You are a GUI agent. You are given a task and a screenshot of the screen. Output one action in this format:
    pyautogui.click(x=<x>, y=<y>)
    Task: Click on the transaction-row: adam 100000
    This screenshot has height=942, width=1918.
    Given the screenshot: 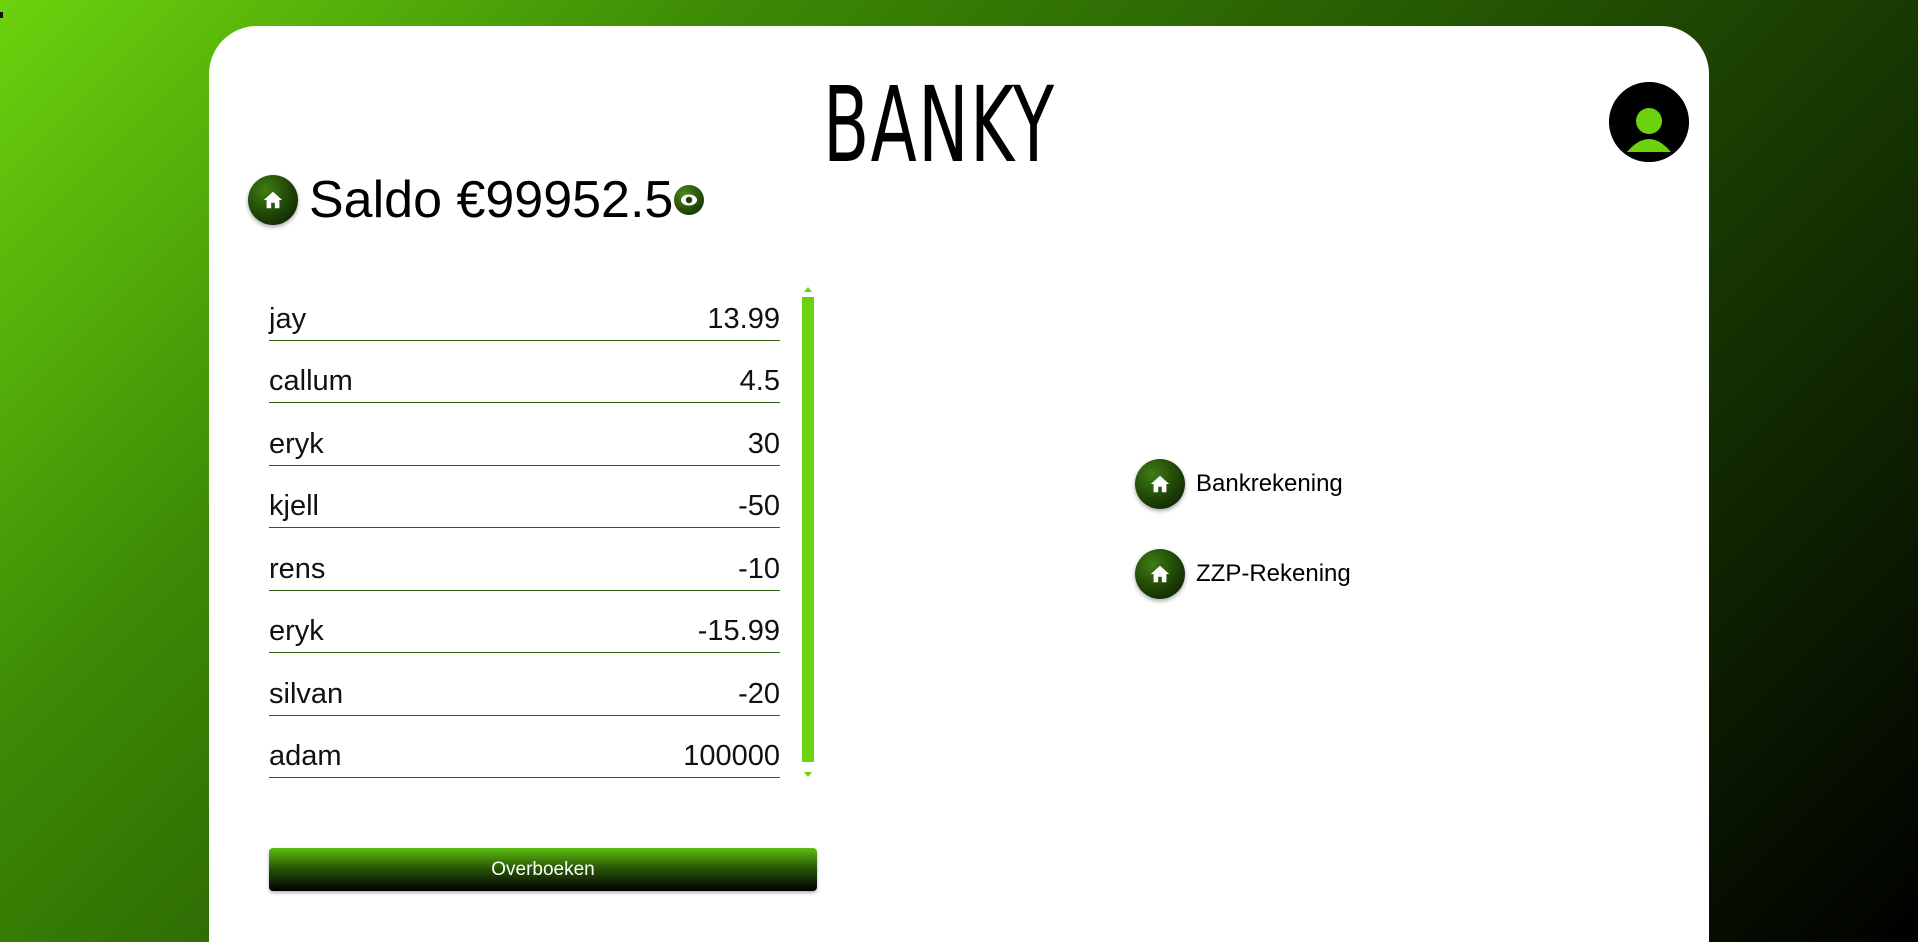 What is the action you would take?
    pyautogui.click(x=524, y=747)
    